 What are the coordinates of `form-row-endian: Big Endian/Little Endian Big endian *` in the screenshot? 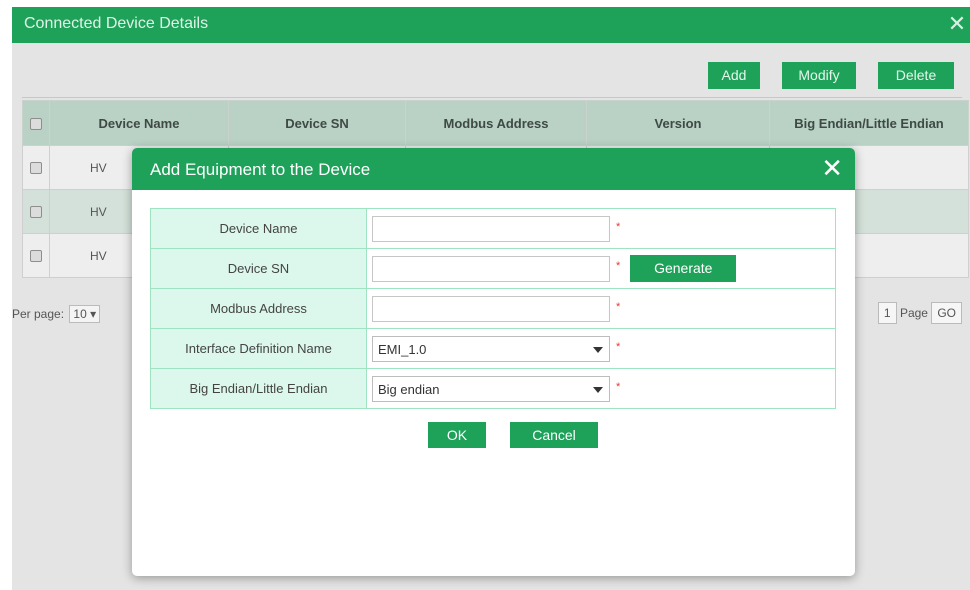 It's located at (493, 388).